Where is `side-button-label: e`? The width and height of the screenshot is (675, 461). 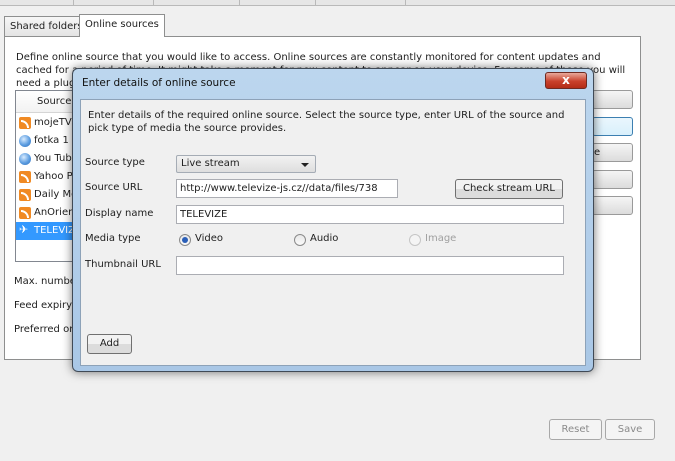 side-button-label: e is located at coordinates (597, 152).